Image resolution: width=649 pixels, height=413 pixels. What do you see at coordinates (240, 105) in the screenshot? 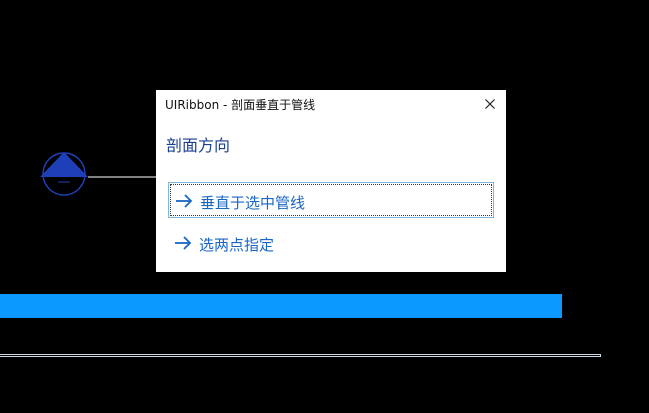
I see `dialog-title: UIRibbon - 剖面垂直于管线` at bounding box center [240, 105].